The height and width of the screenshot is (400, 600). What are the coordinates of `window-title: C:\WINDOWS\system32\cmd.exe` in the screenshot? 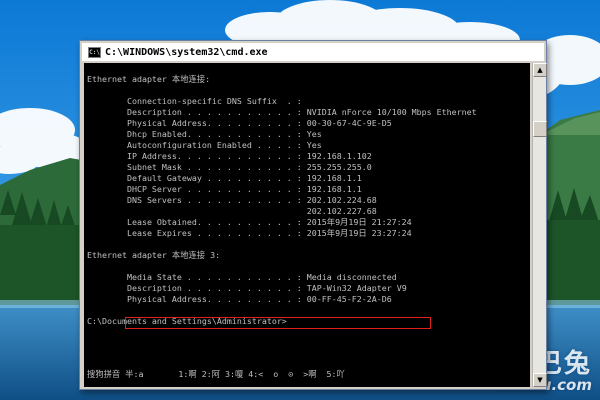 It's located at (186, 52).